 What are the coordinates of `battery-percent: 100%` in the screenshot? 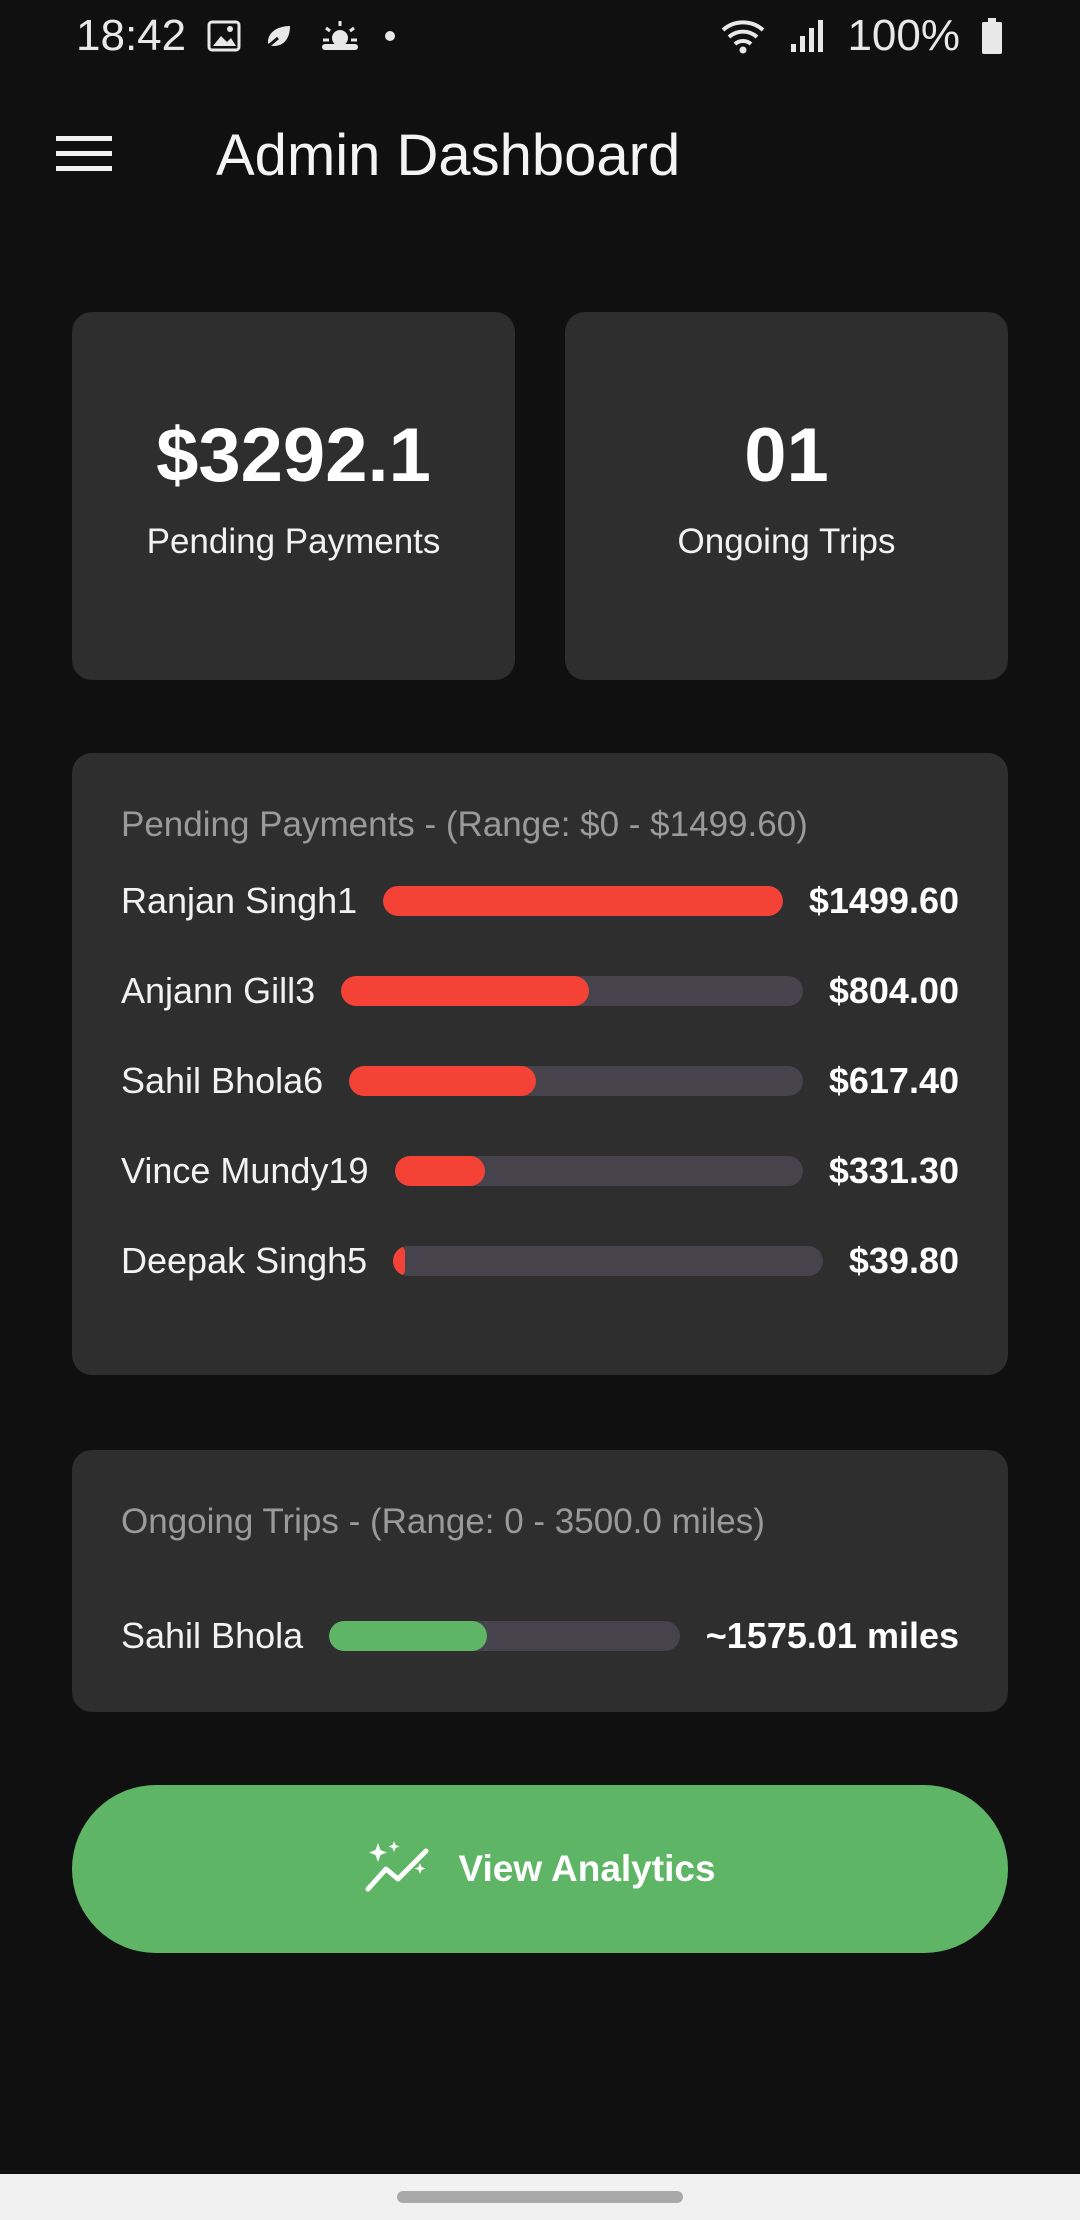 It's located at (903, 35).